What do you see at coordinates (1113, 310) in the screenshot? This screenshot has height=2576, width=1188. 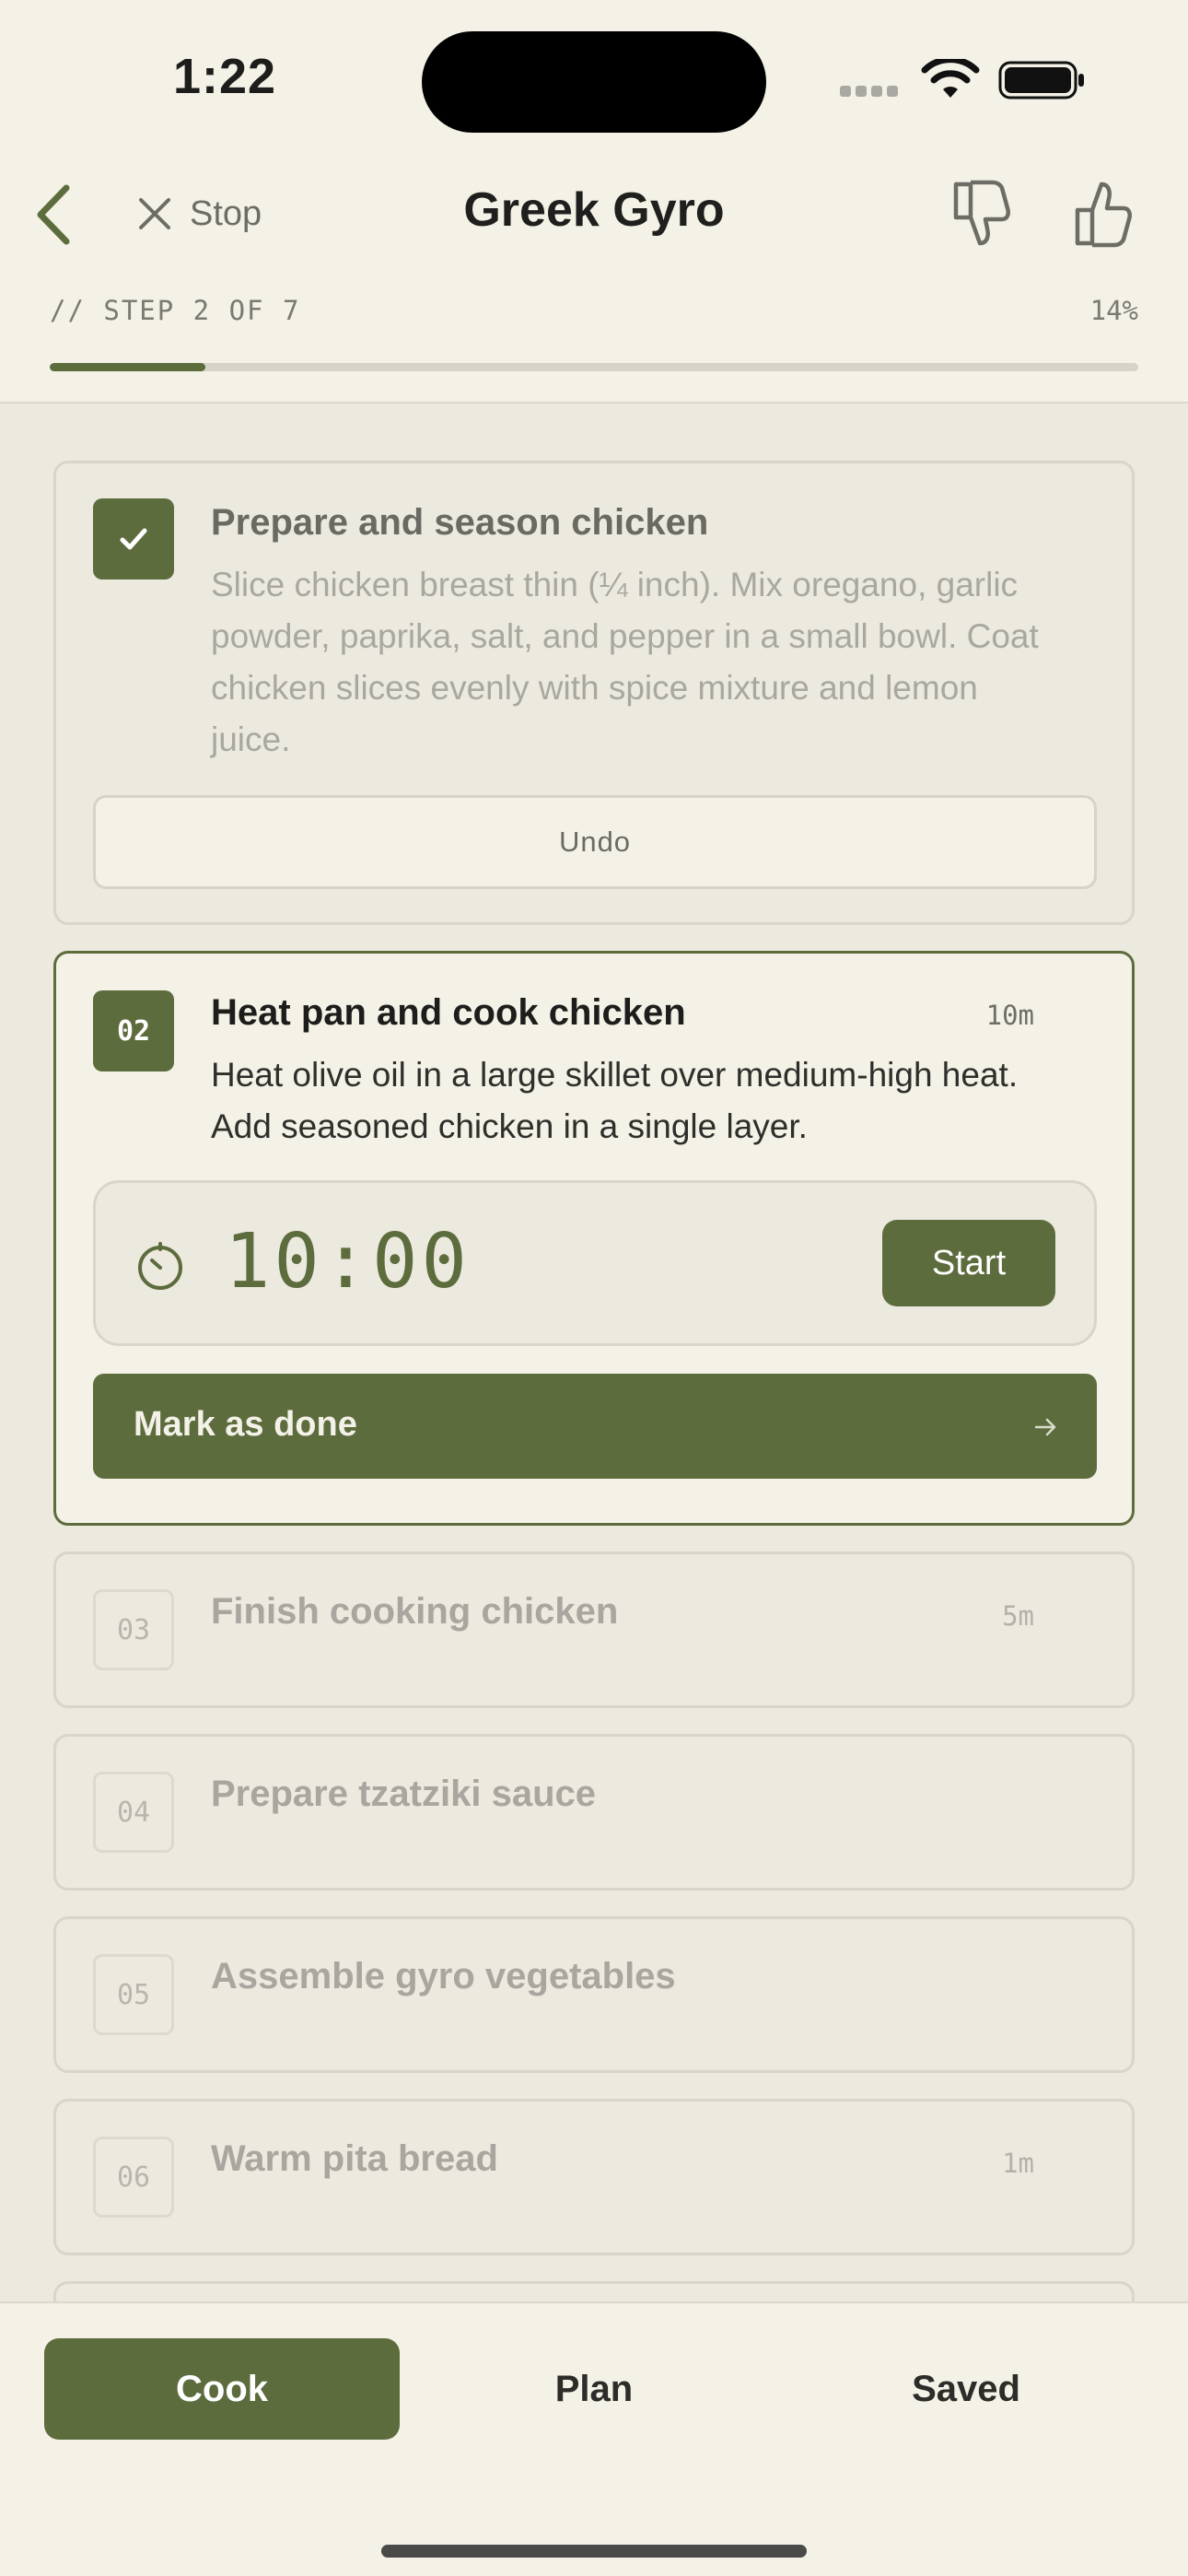 I see `progress-percent: 14%` at bounding box center [1113, 310].